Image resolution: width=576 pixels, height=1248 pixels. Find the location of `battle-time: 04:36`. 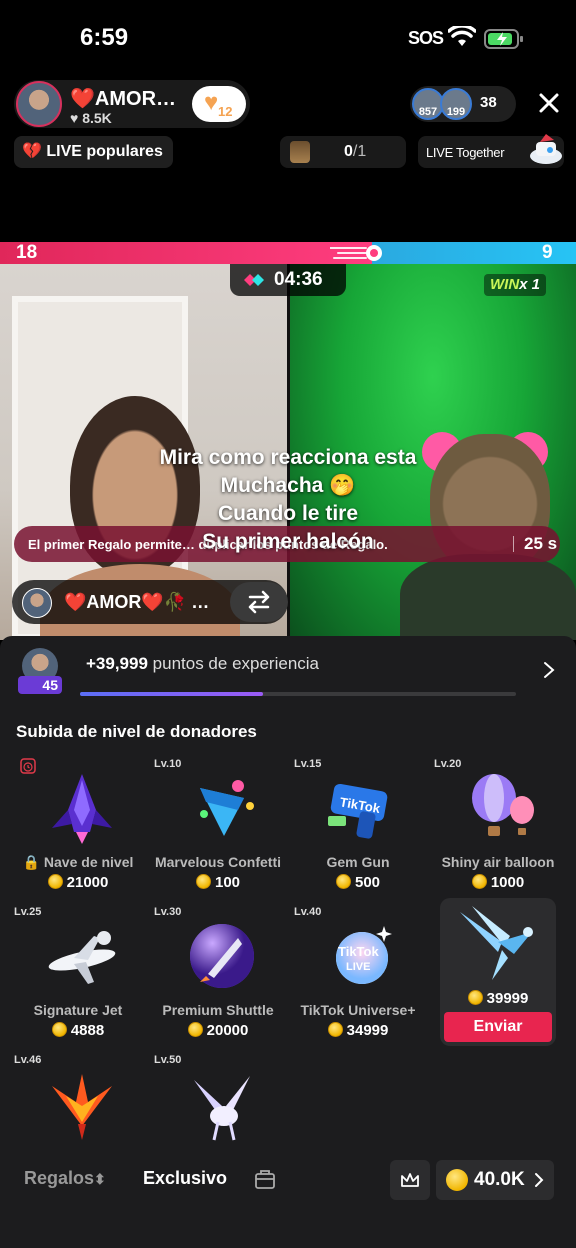

battle-time: 04:36 is located at coordinates (298, 279).